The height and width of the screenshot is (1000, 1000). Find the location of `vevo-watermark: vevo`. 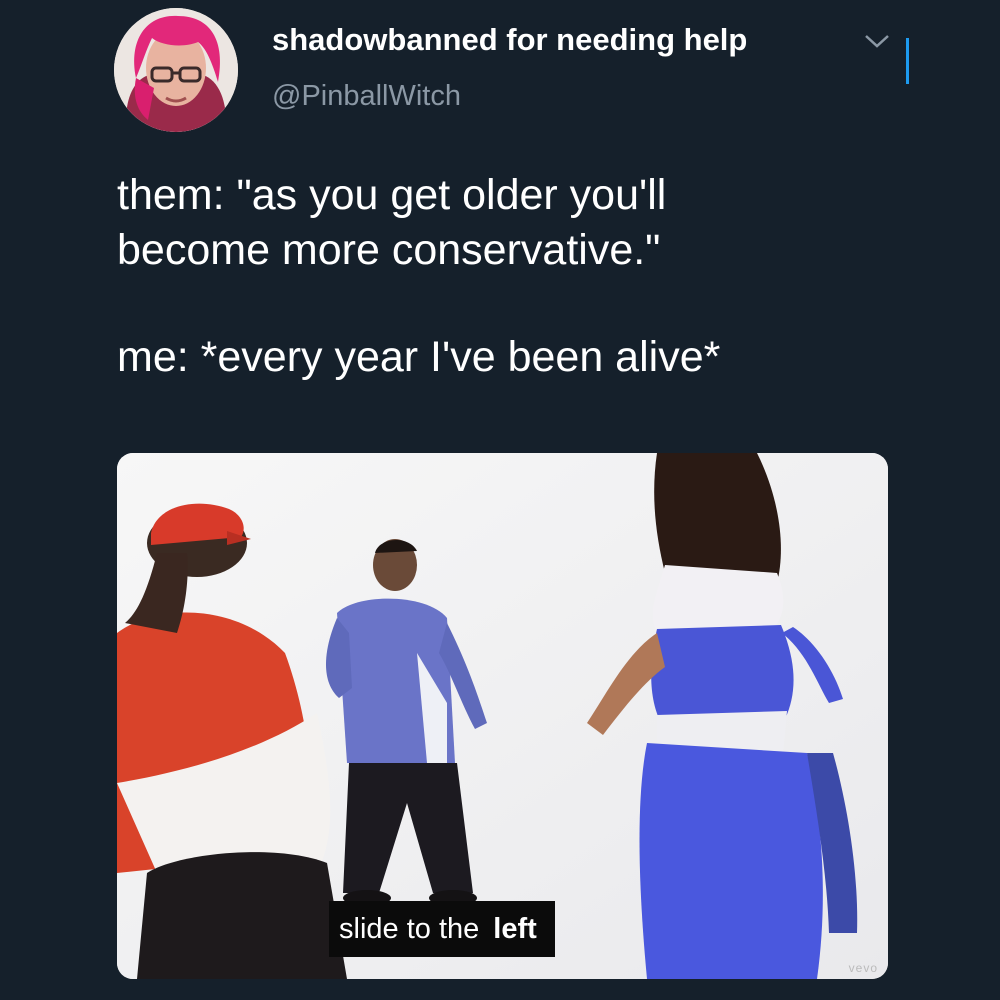

vevo-watermark: vevo is located at coordinates (863, 968).